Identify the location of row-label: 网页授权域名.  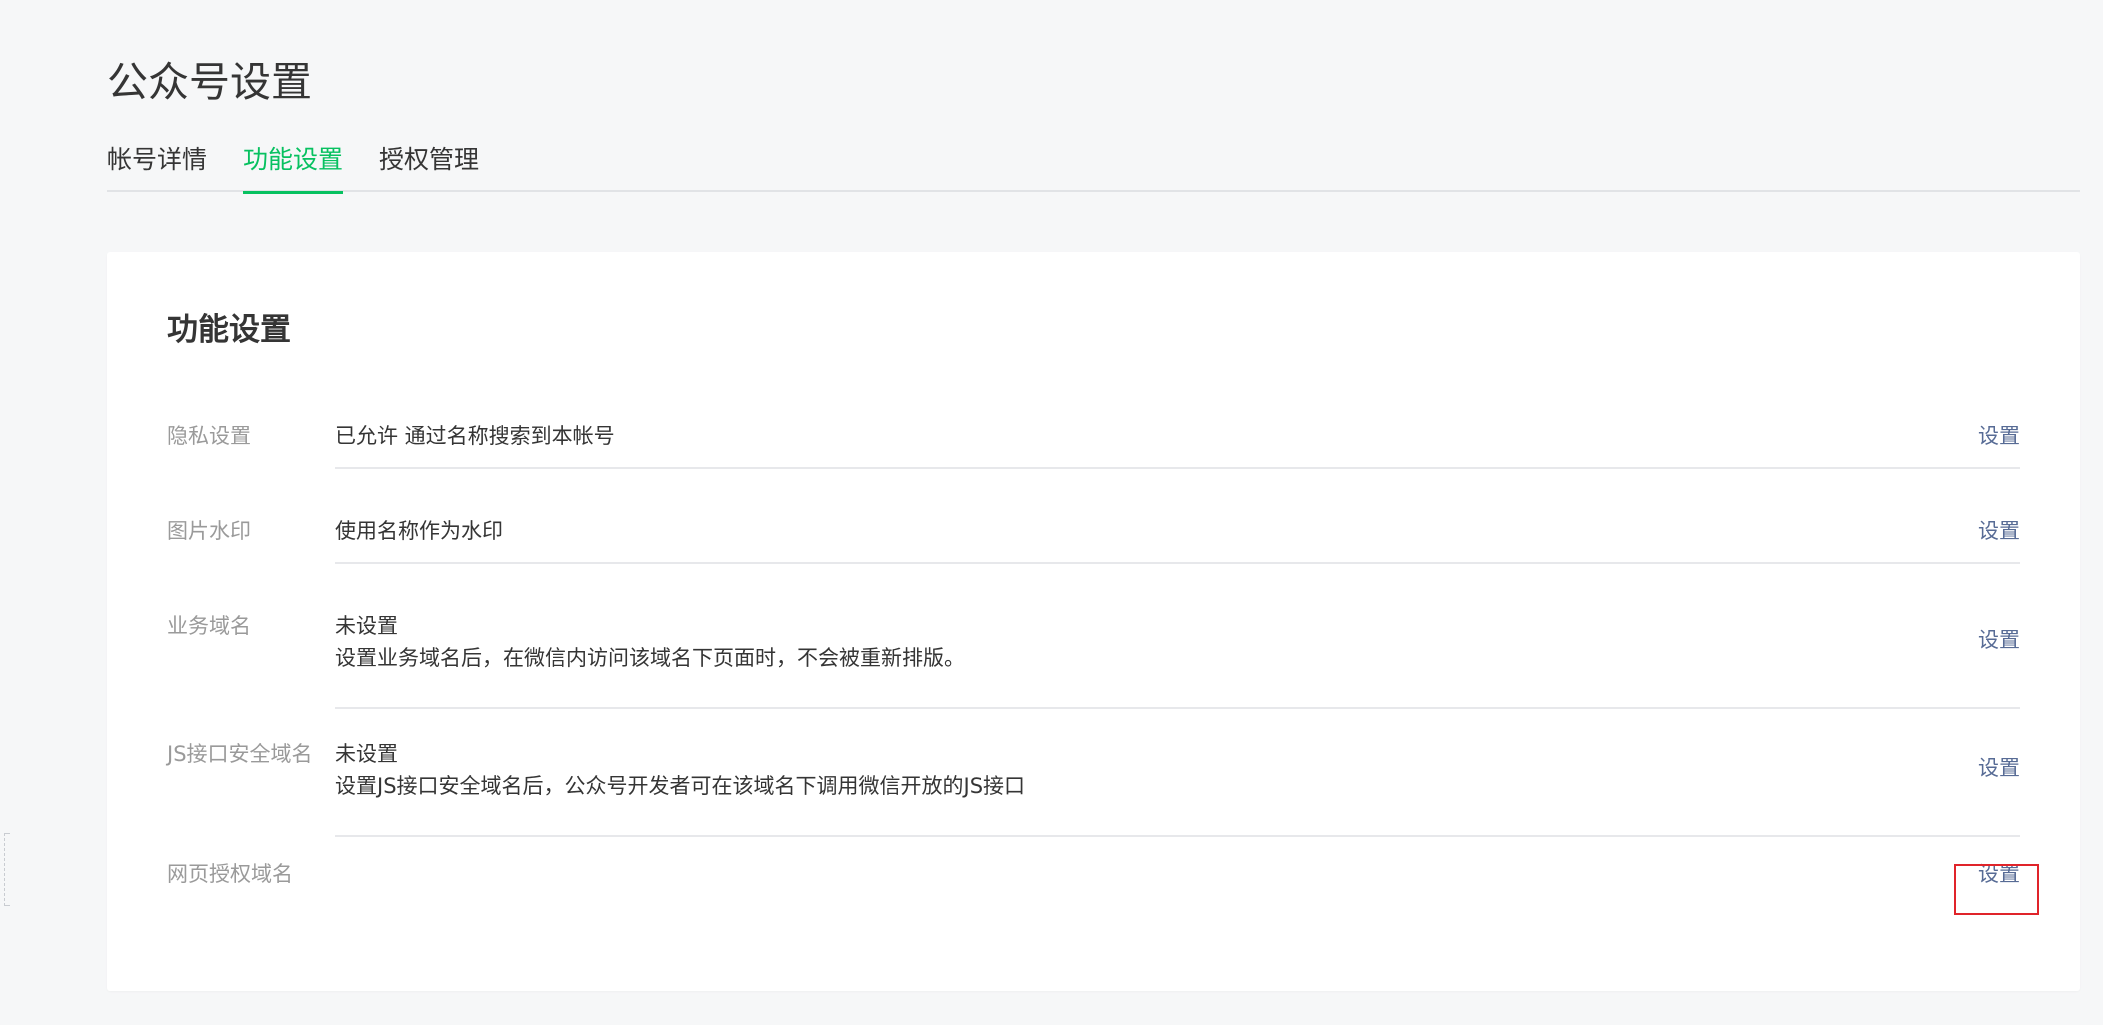
(230, 874).